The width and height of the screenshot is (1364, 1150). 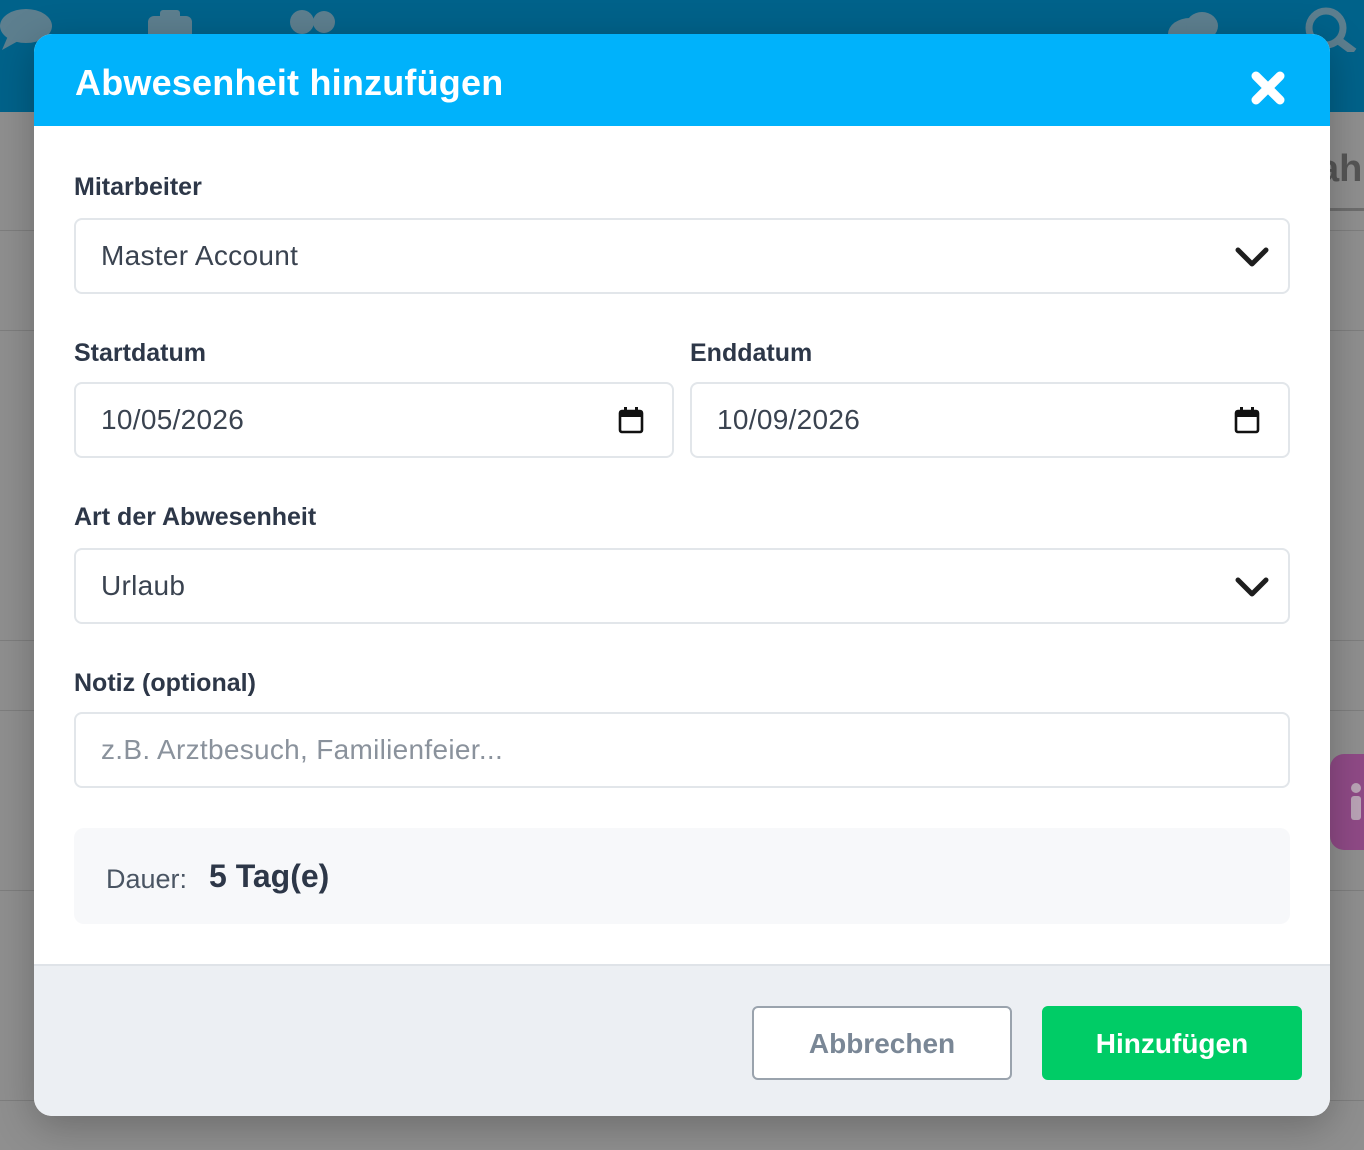 What do you see at coordinates (143, 585) in the screenshot?
I see `absence-type-value: Urlaub` at bounding box center [143, 585].